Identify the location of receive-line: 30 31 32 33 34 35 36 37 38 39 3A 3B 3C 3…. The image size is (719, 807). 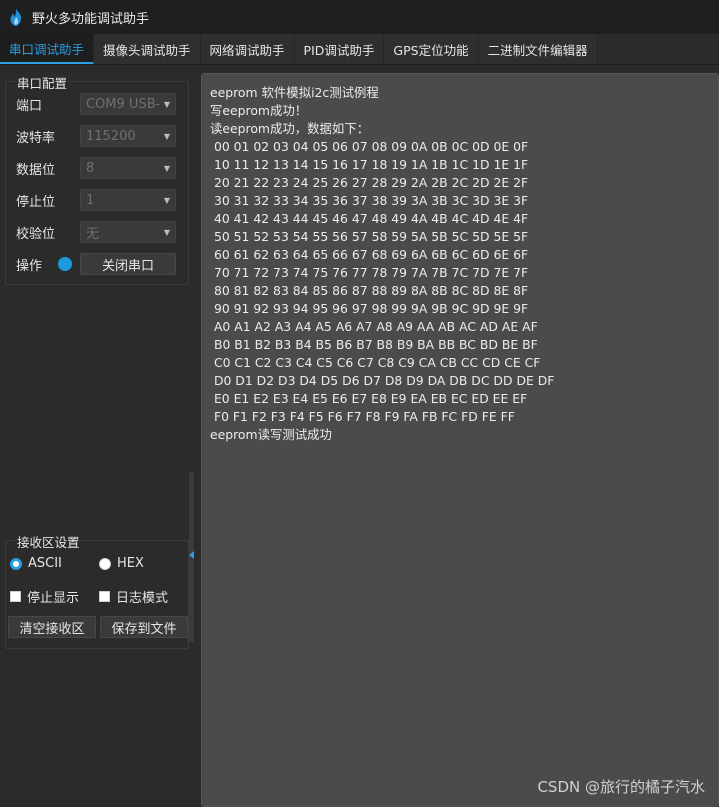
(369, 200).